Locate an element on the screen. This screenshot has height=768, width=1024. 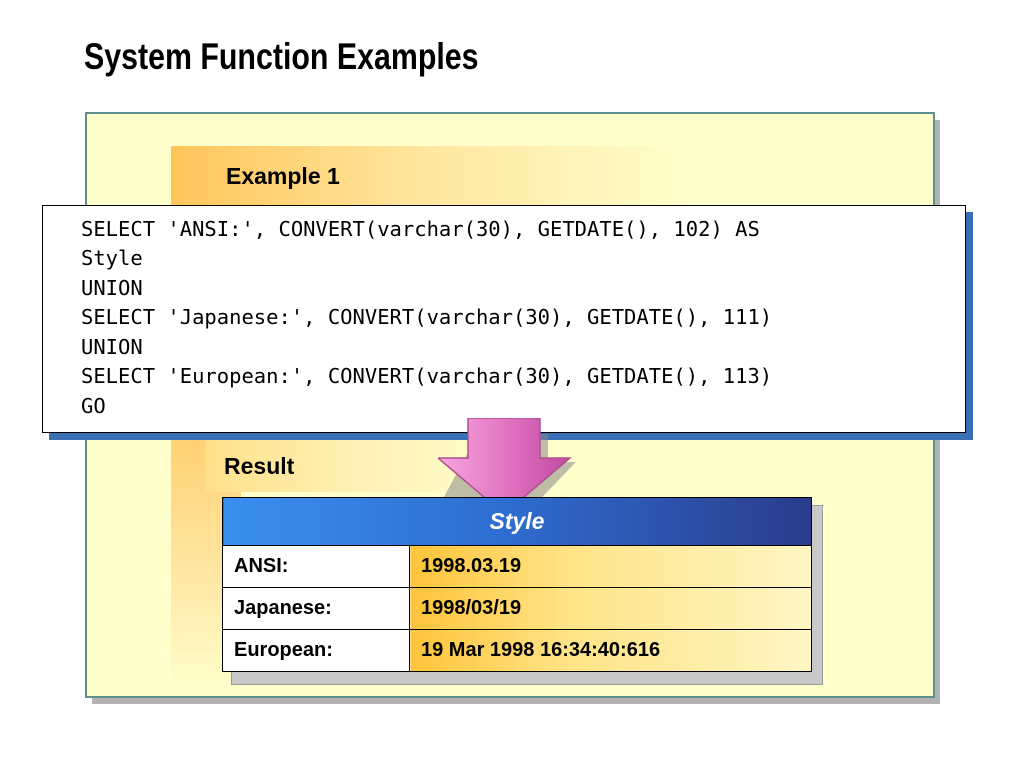
result-label: Result is located at coordinates (259, 466).